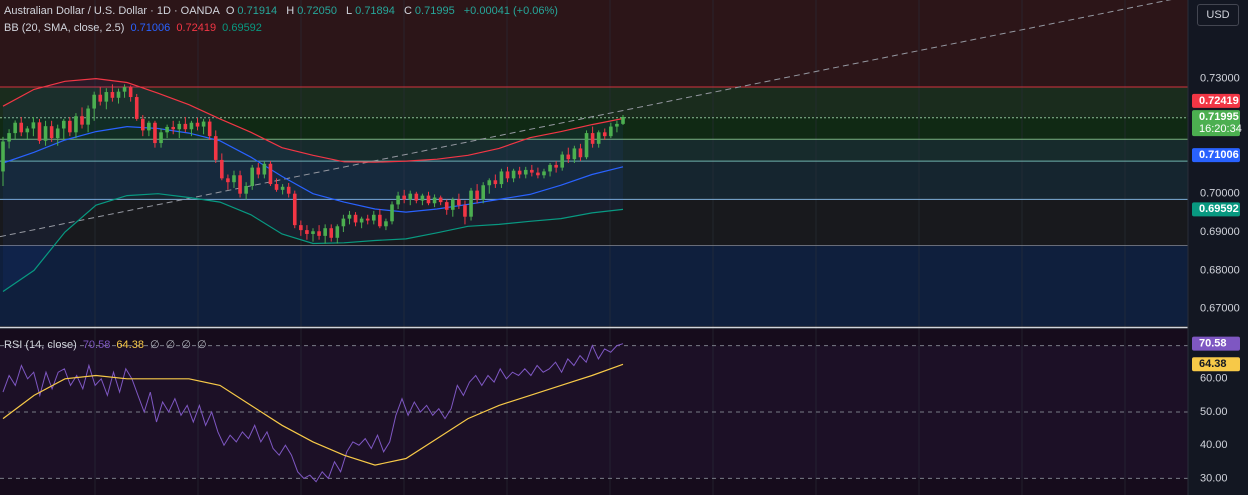 The image size is (1248, 495). What do you see at coordinates (130, 345) in the screenshot?
I see `rsi-ma-value: 64.38` at bounding box center [130, 345].